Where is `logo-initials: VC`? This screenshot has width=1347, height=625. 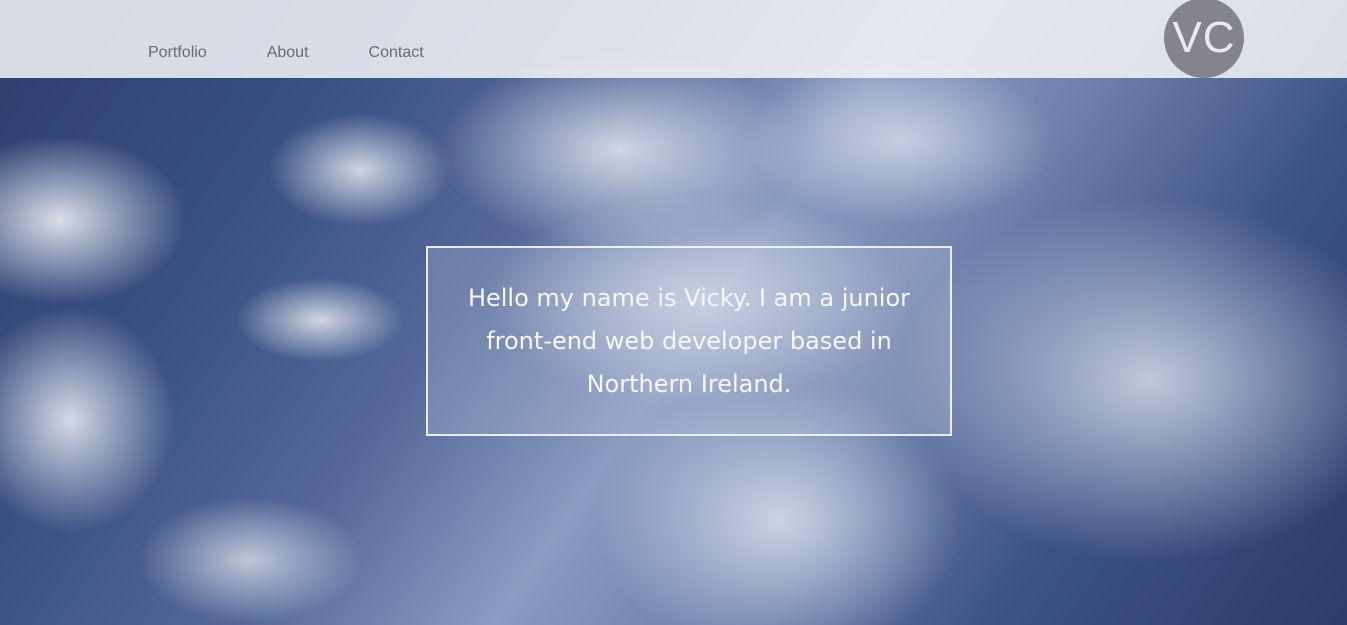
logo-initials: VC is located at coordinates (1204, 37).